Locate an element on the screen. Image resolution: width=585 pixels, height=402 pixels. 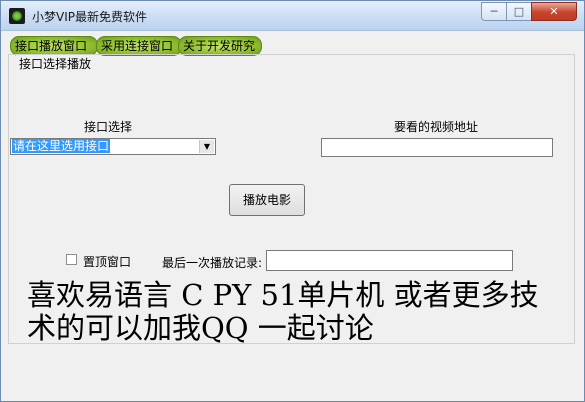
url-label: 要看的视频地址 is located at coordinates (436, 127).